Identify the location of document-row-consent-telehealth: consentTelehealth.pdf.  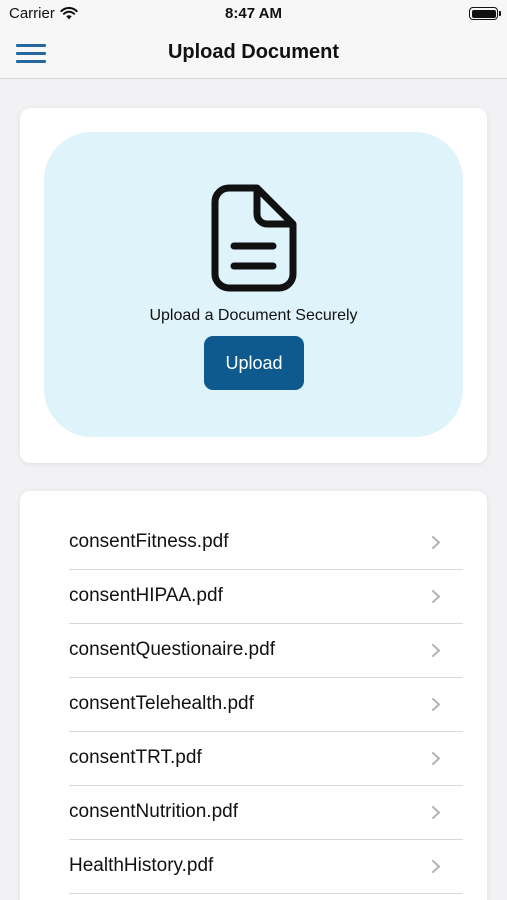
(266, 705).